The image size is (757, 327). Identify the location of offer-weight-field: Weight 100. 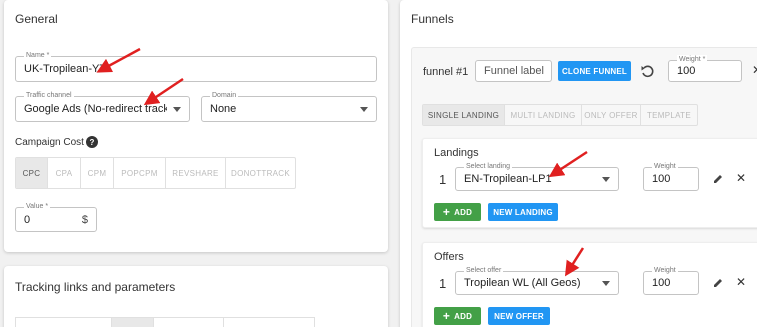
(671, 280).